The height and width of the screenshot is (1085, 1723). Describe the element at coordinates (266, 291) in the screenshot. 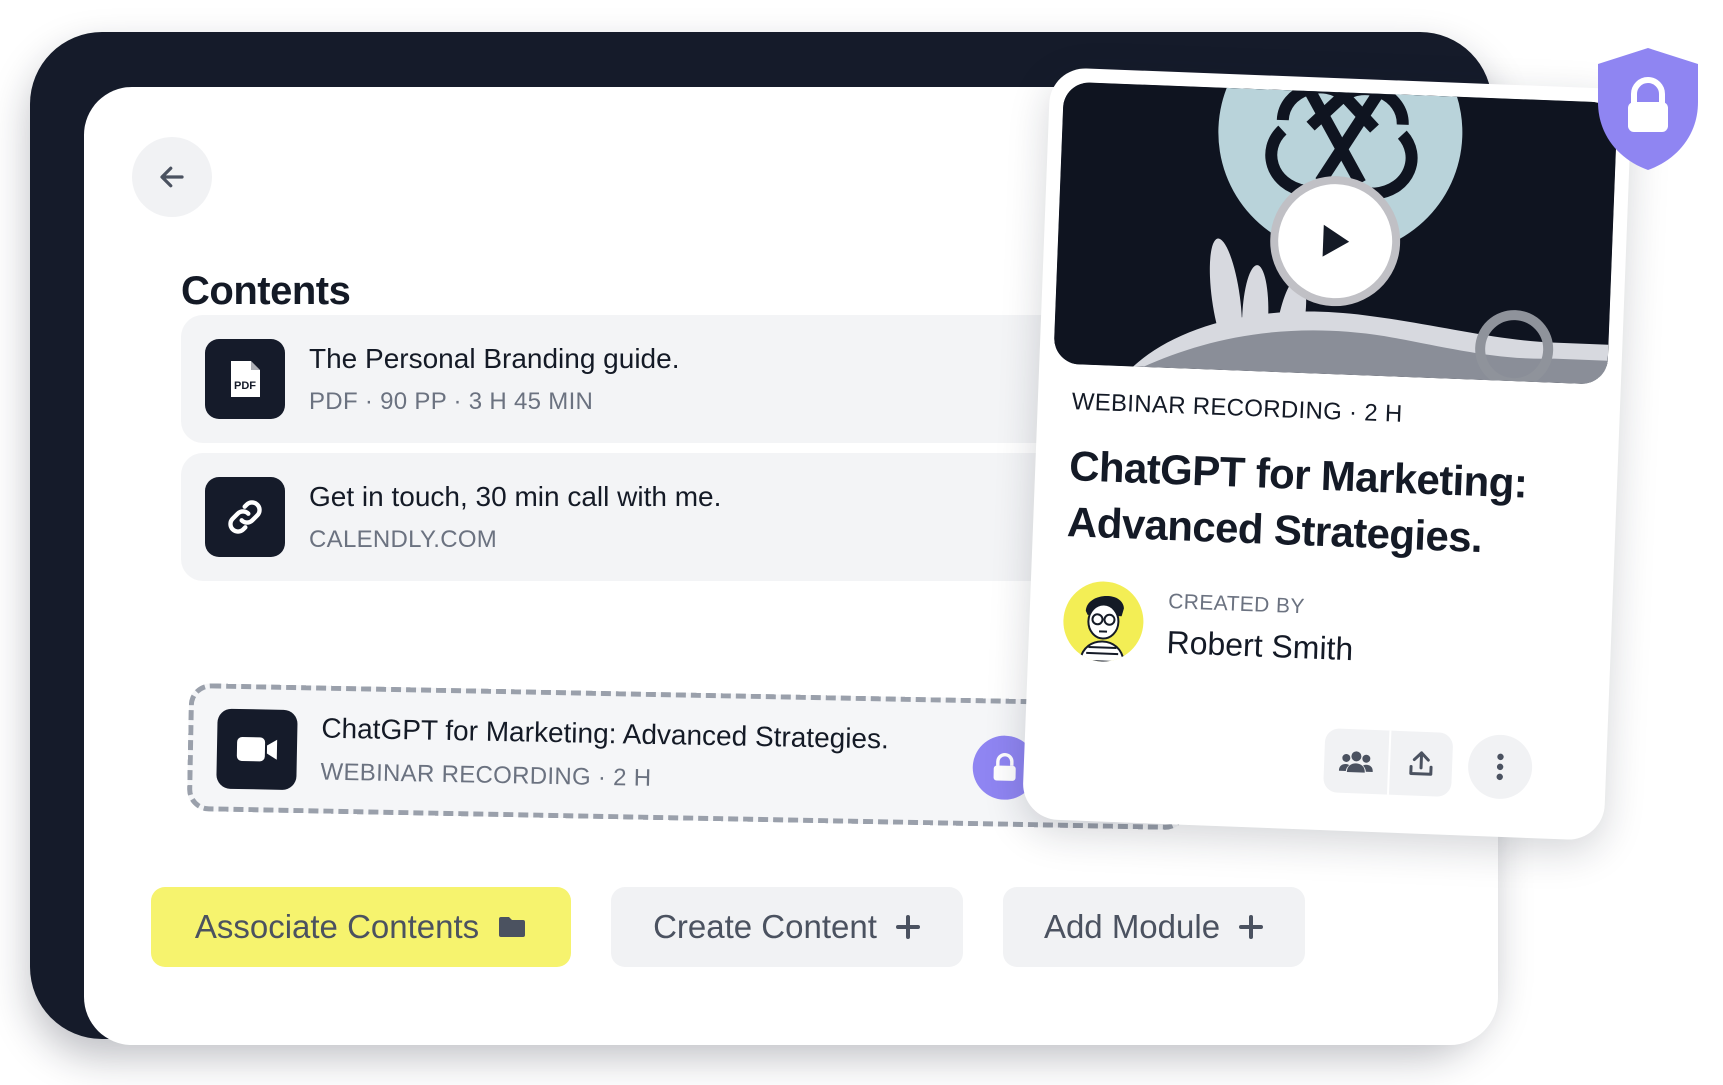

I see `page-title: Contents` at that location.